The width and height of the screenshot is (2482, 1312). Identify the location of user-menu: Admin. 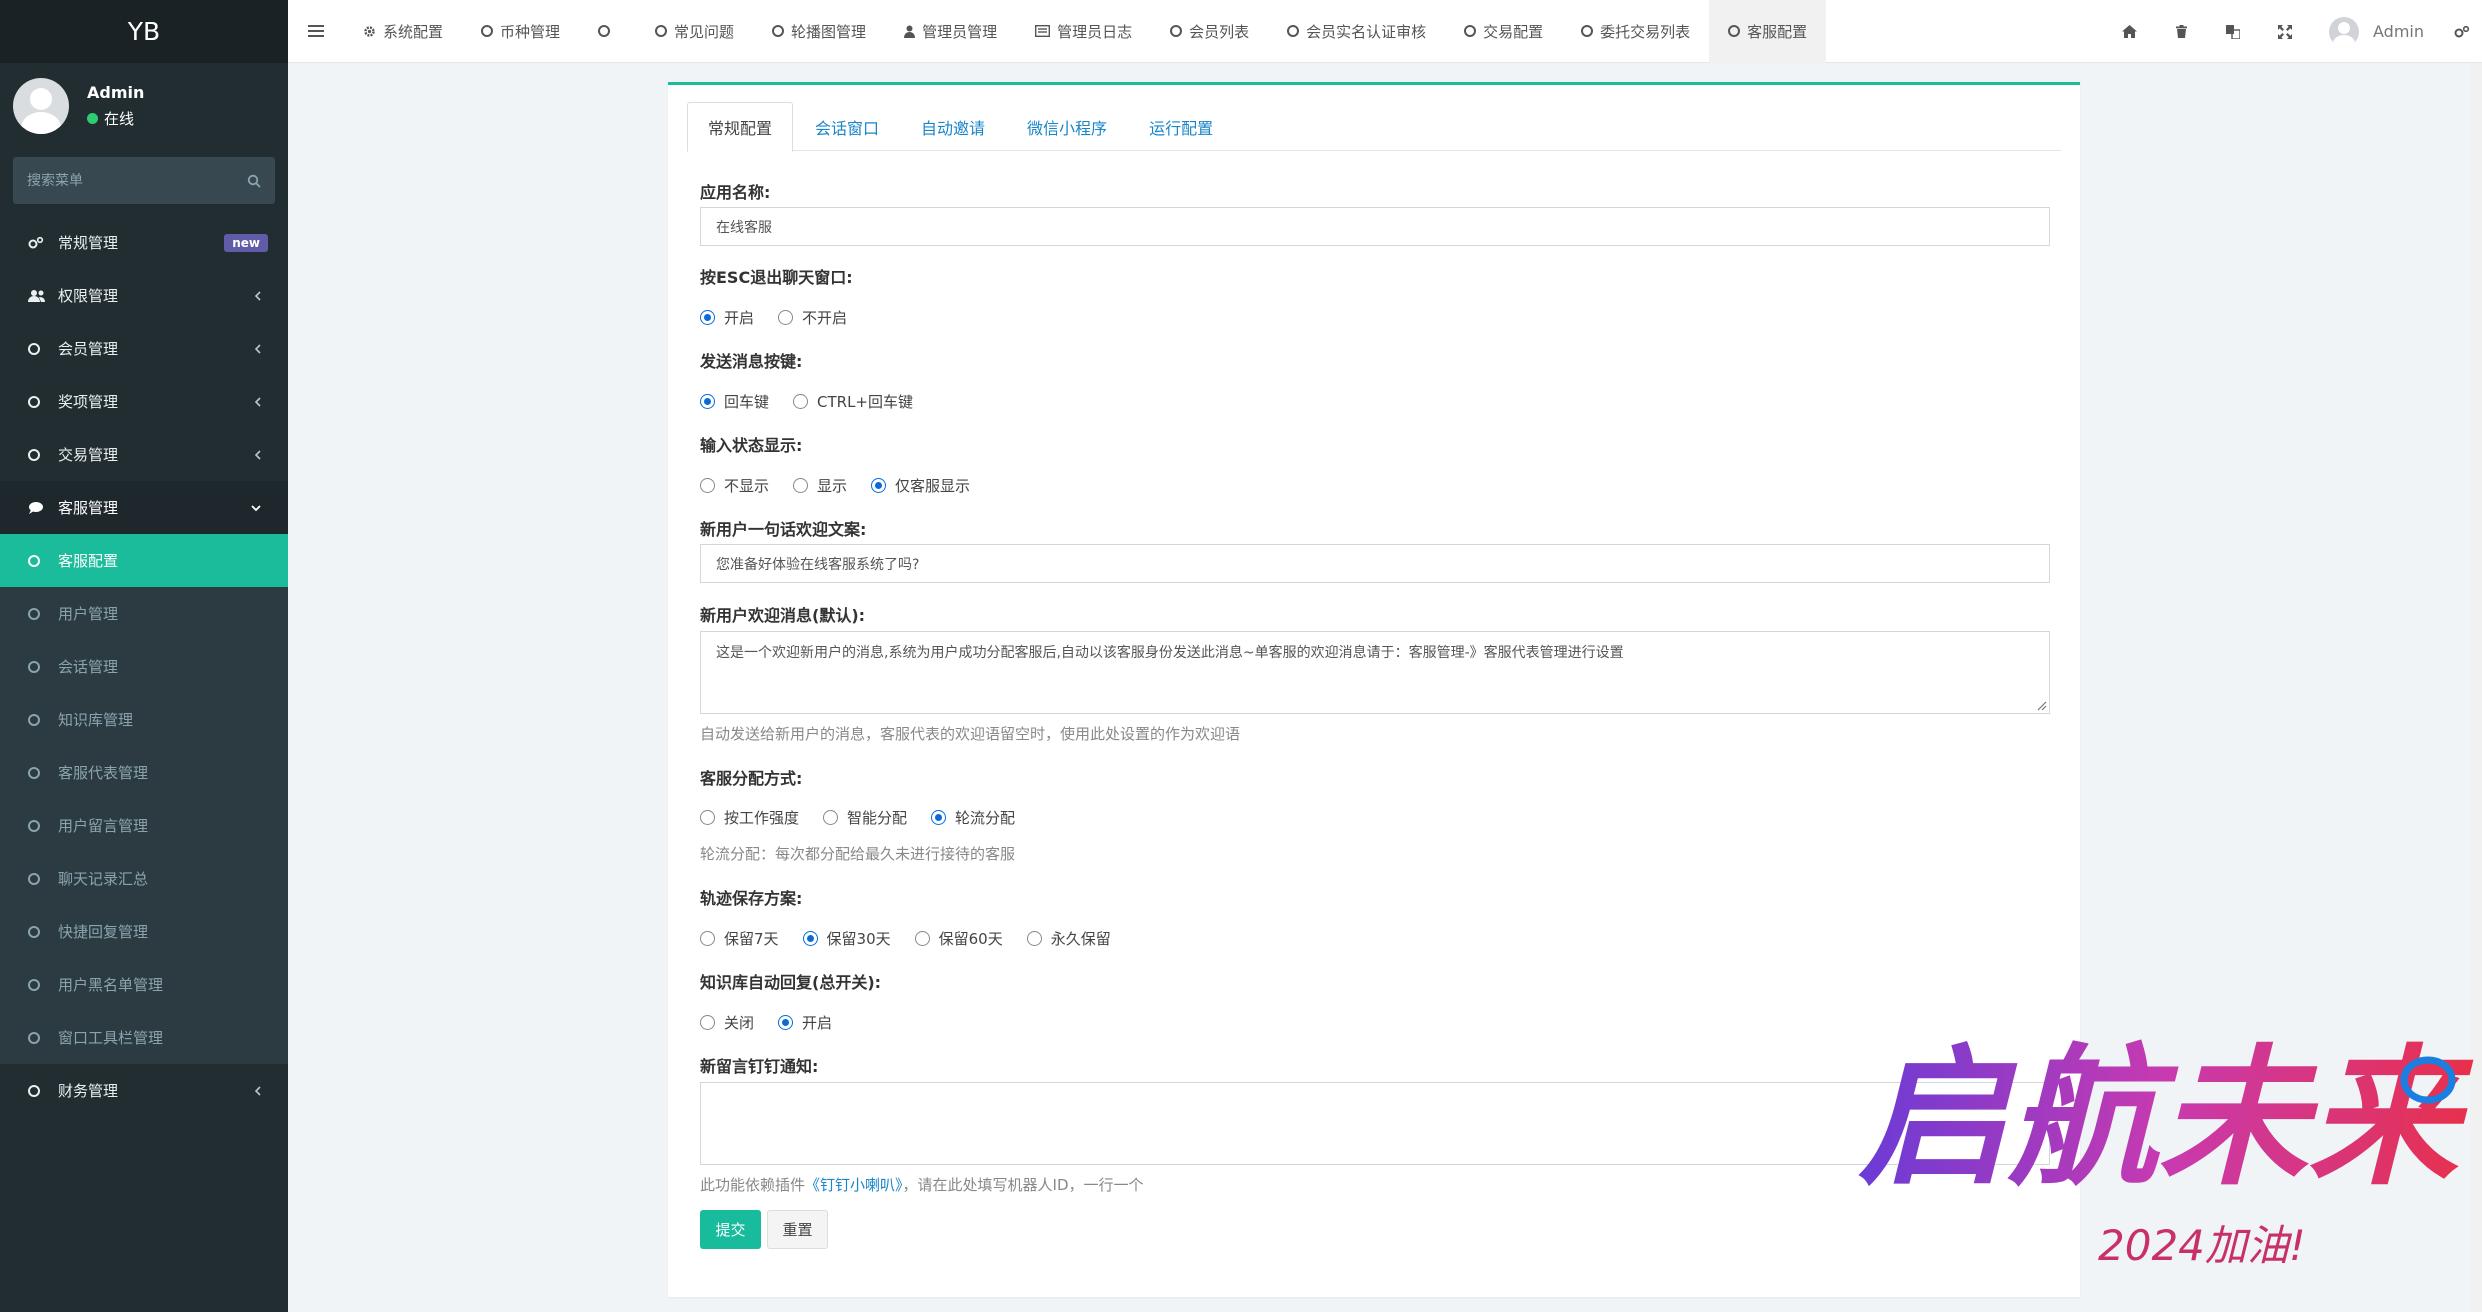
(2376, 31).